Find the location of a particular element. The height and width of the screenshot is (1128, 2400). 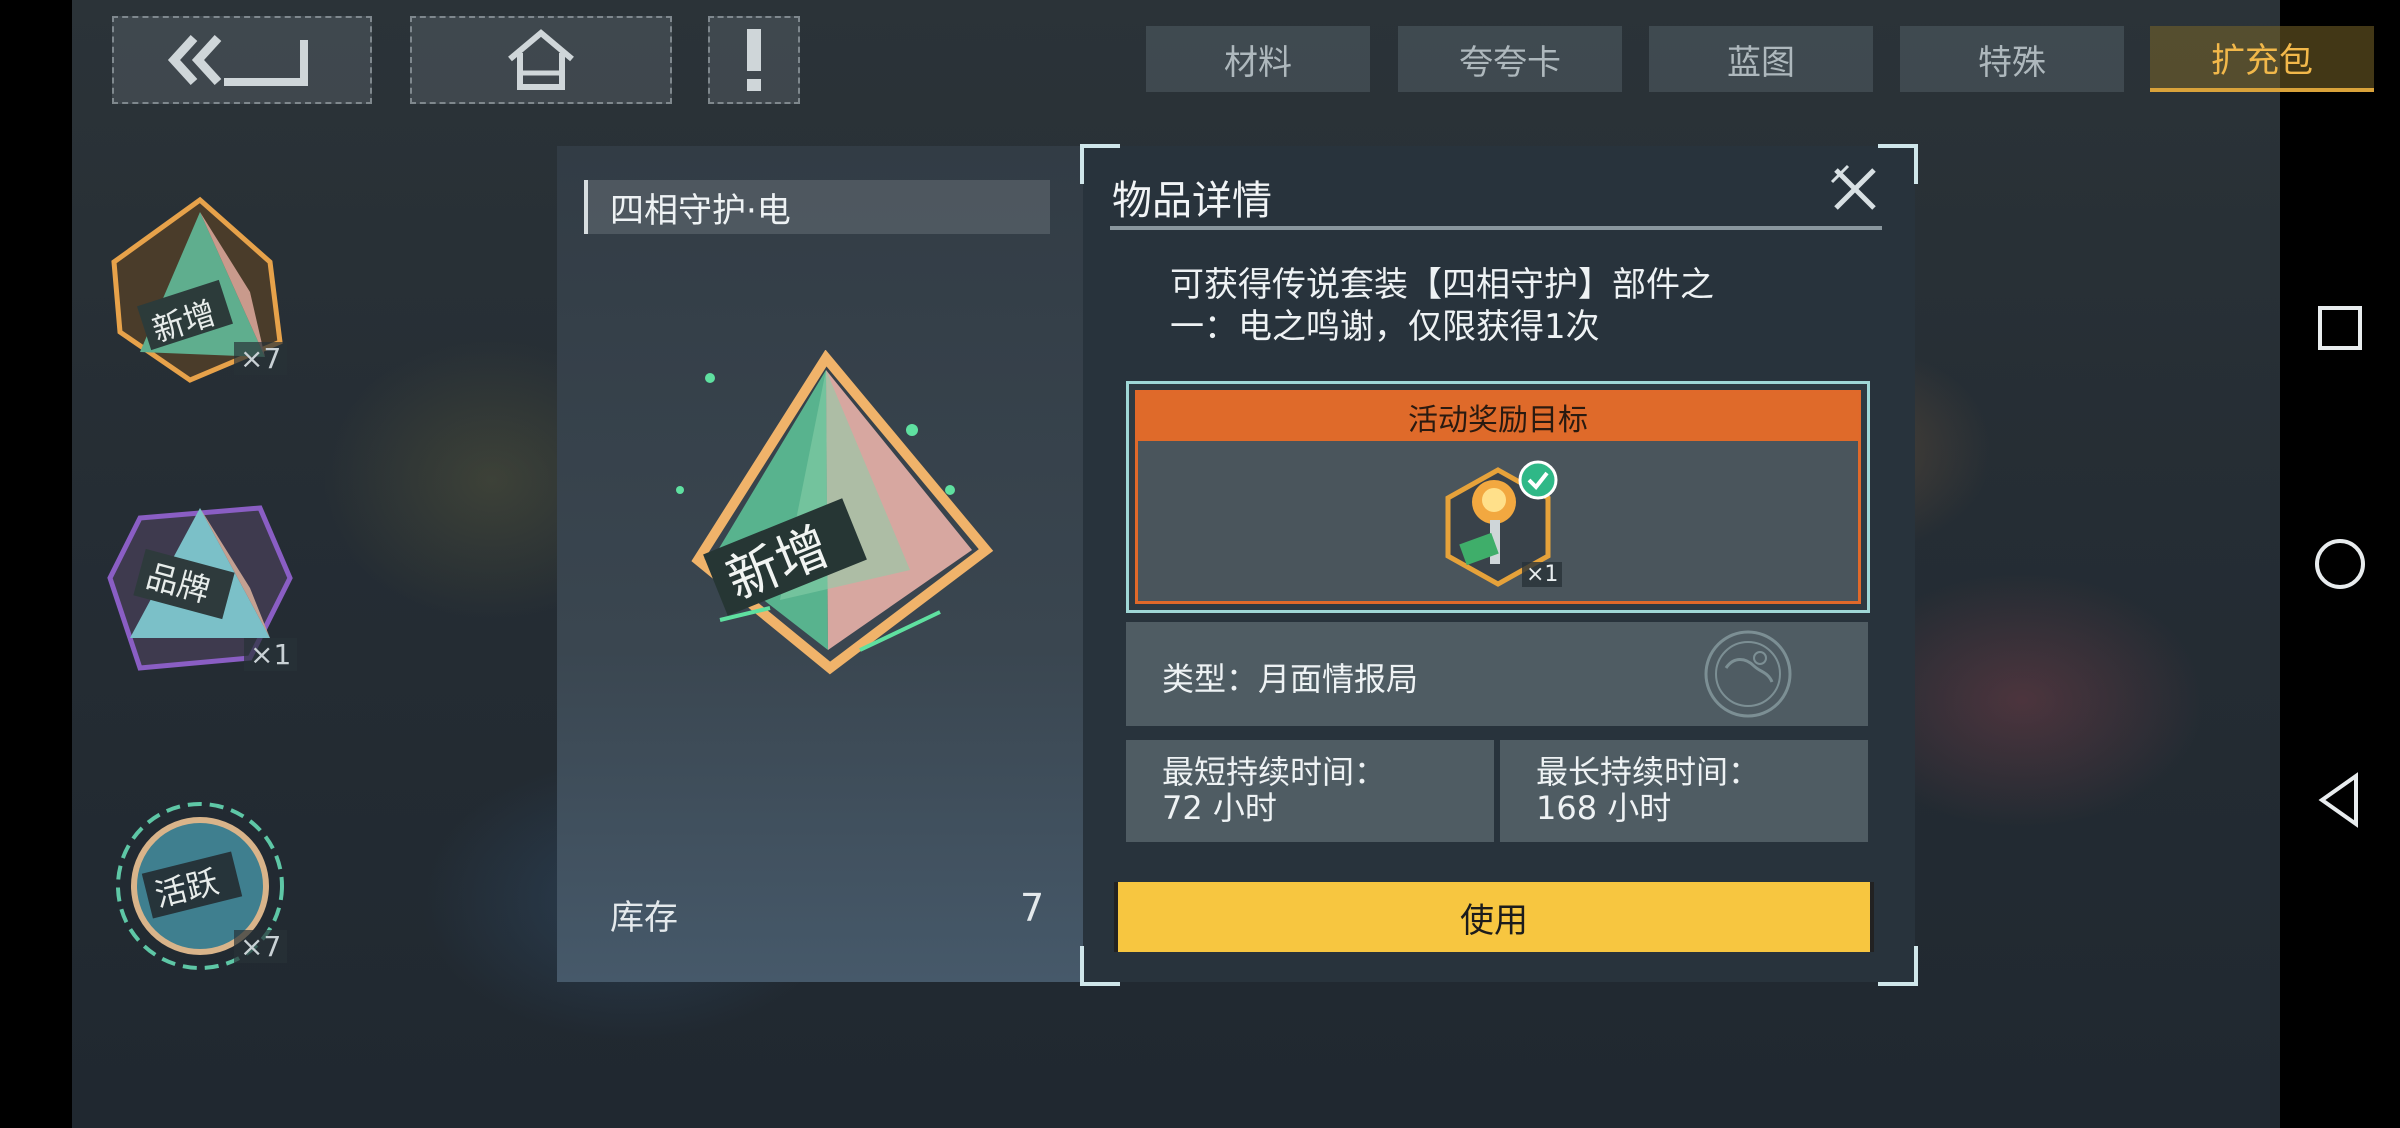

back-icon is located at coordinates (237, 60).